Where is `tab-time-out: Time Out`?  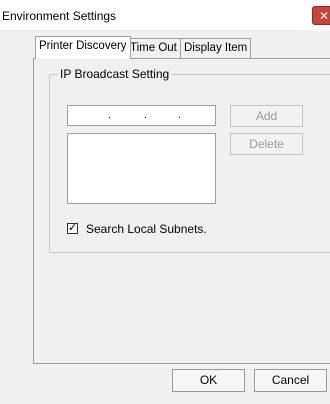
tab-time-out: Time Out is located at coordinates (153, 48).